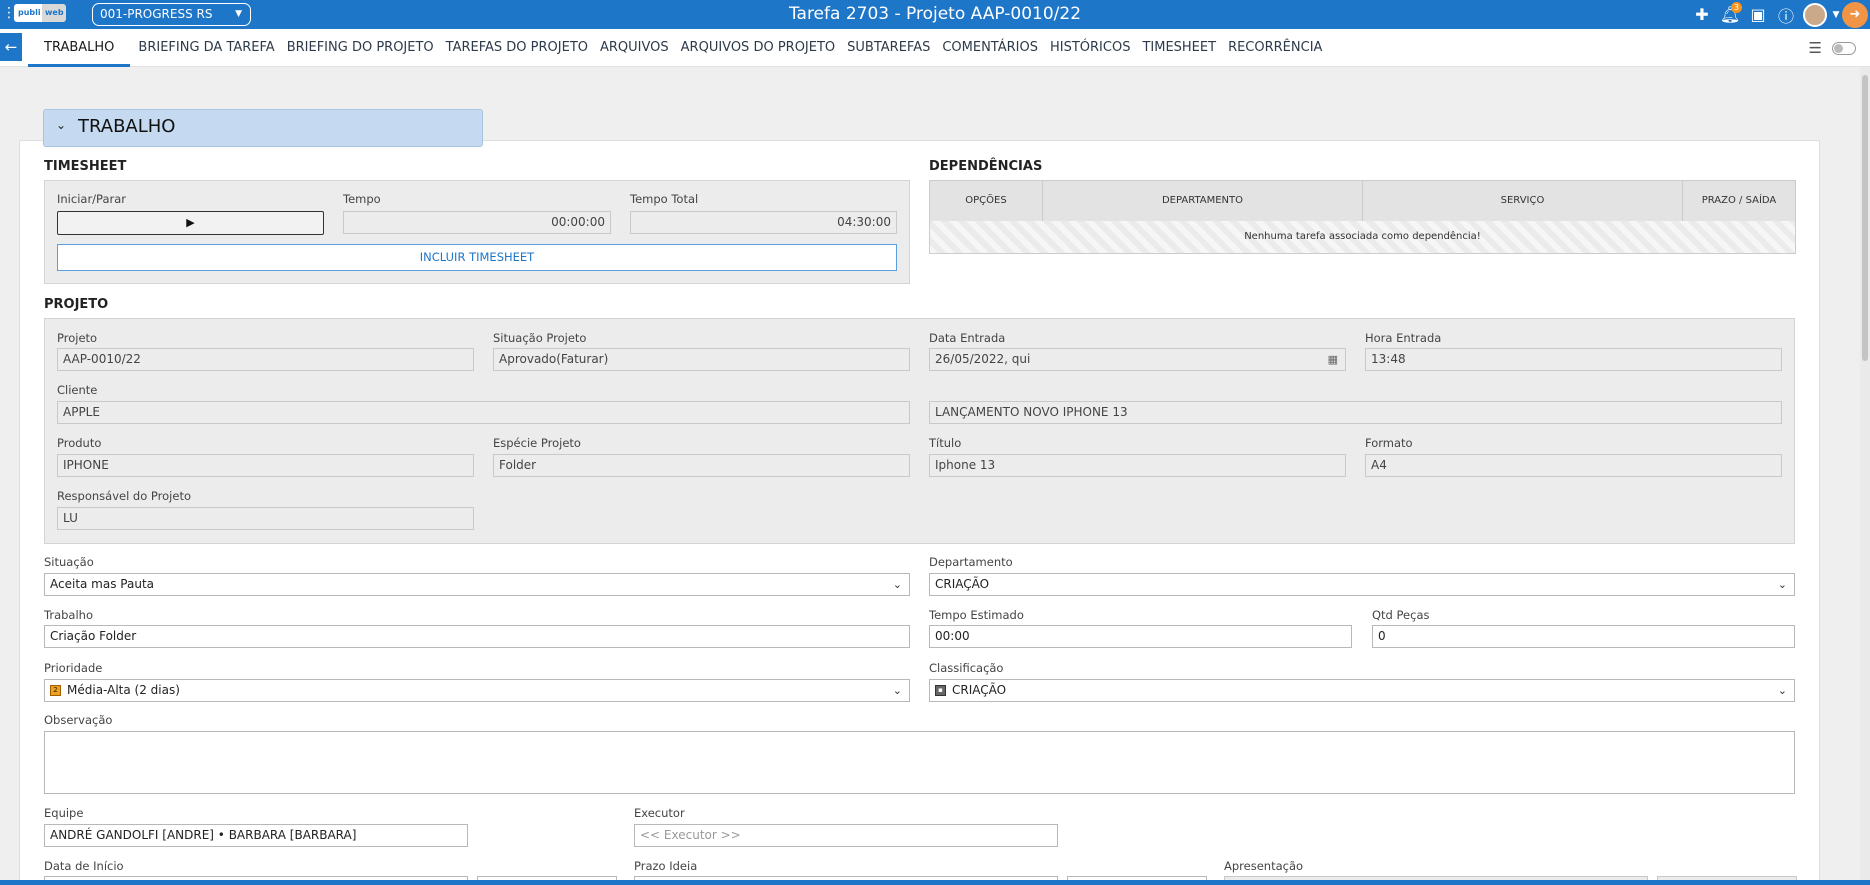 This screenshot has height=885, width=1870. I want to click on situacao-label: Situação, so click(69, 562).